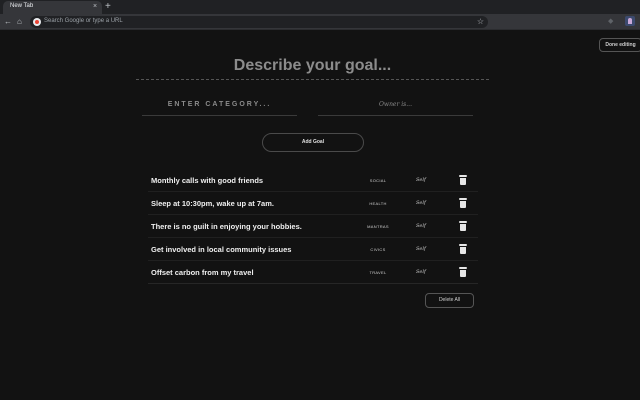 Image resolution: width=640 pixels, height=400 pixels. I want to click on add-goal-button: Add Goal, so click(313, 142).